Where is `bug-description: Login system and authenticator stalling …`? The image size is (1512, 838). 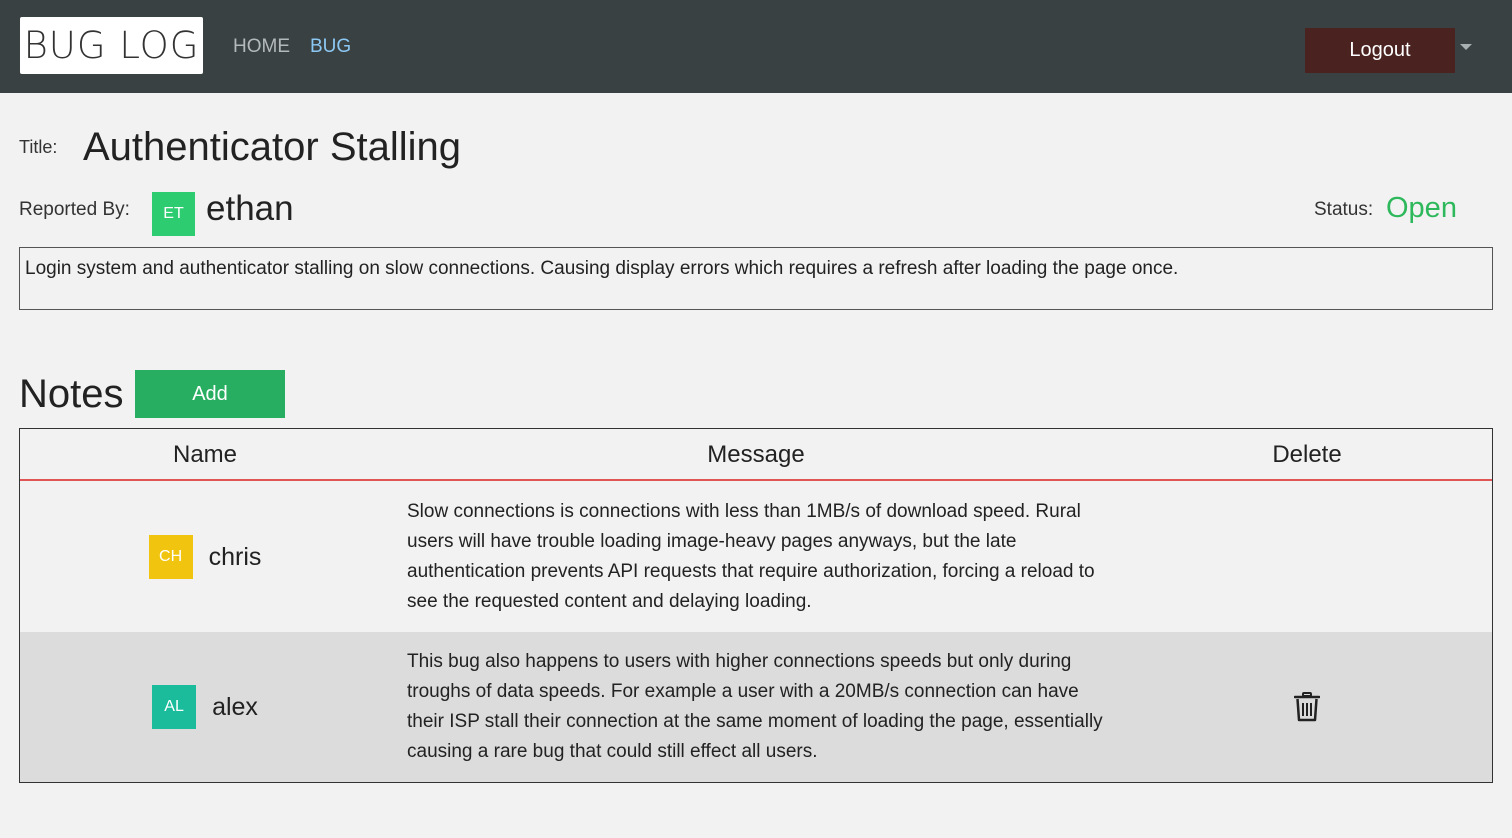 bug-description: Login system and authenticator stalling … is located at coordinates (756, 278).